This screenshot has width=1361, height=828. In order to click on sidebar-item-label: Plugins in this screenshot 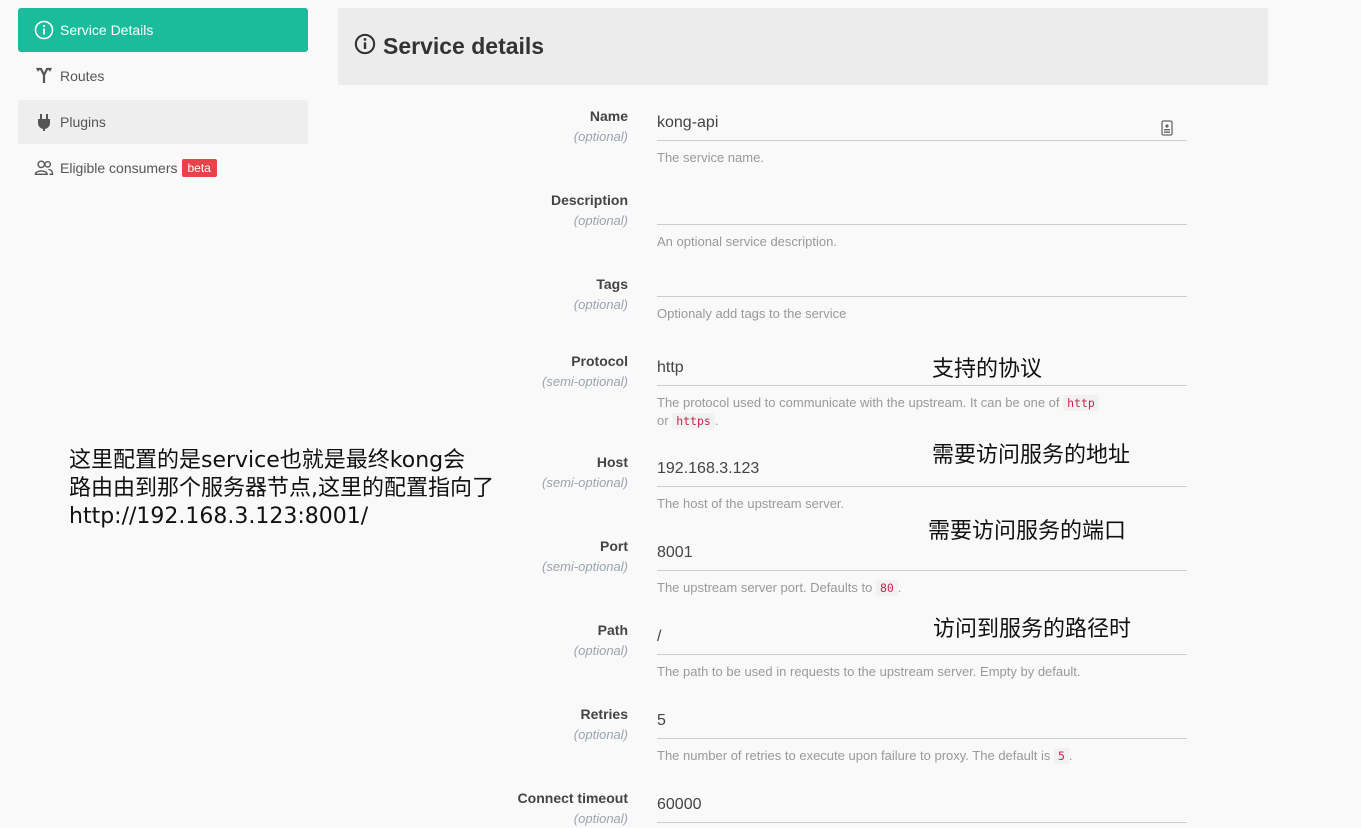, I will do `click(83, 122)`.